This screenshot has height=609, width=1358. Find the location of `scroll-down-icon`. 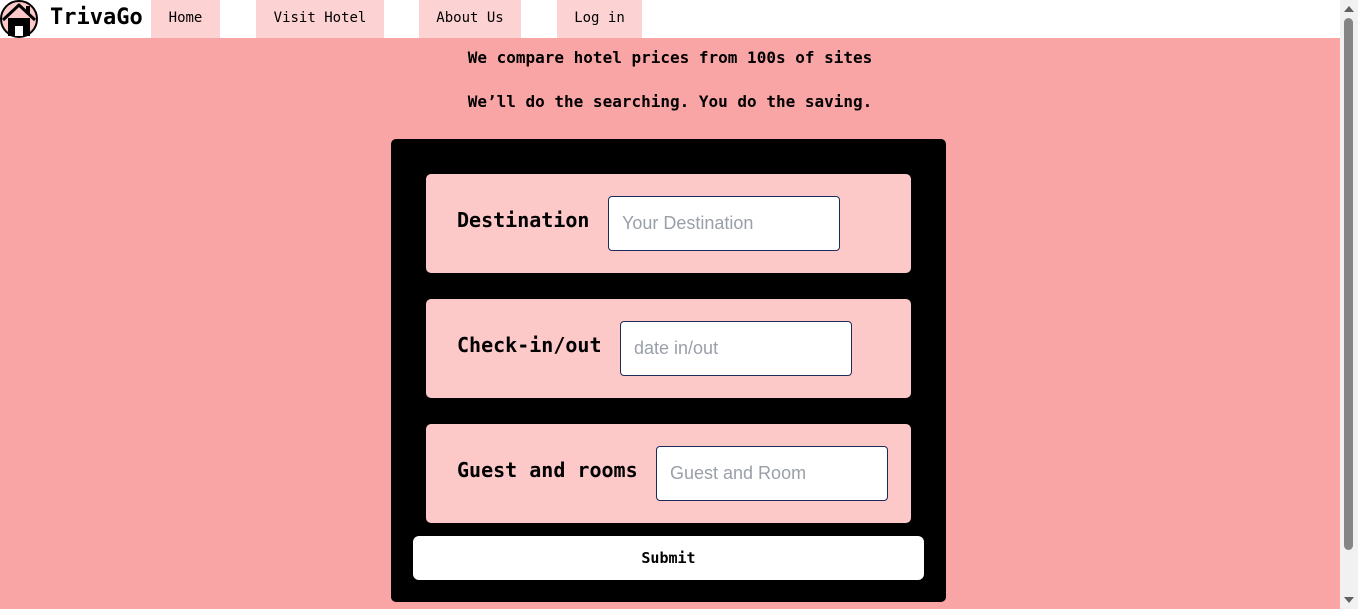

scroll-down-icon is located at coordinates (1349, 600).